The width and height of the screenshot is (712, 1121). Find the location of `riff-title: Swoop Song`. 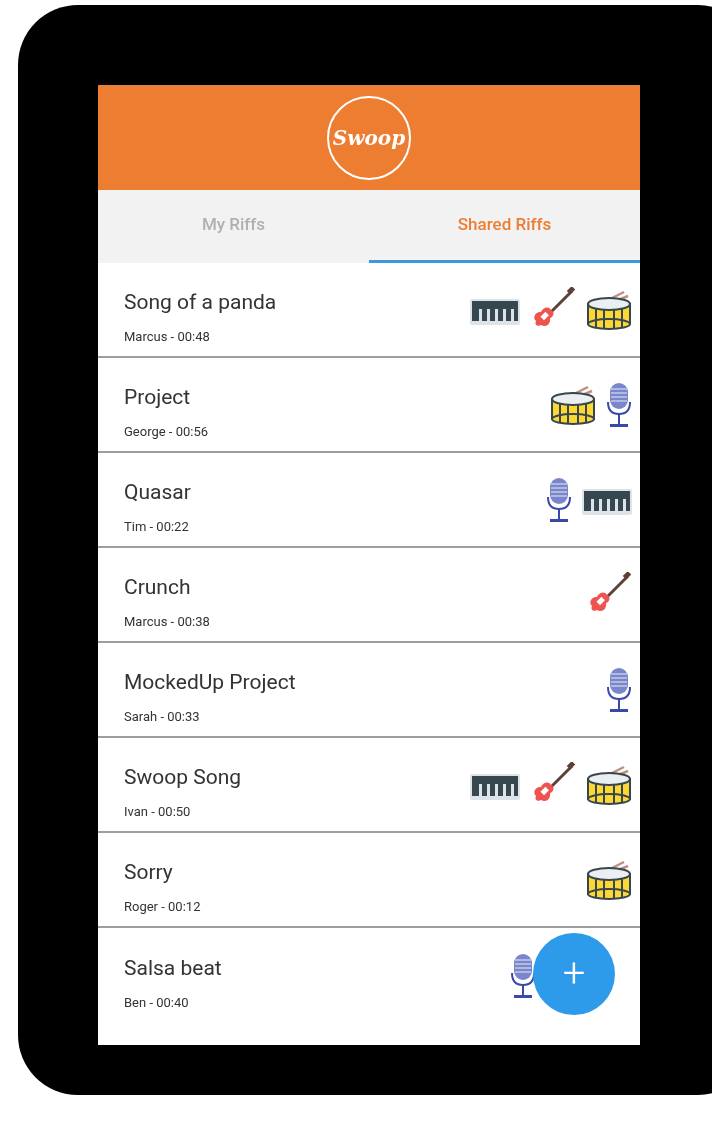

riff-title: Swoop Song is located at coordinates (183, 777).